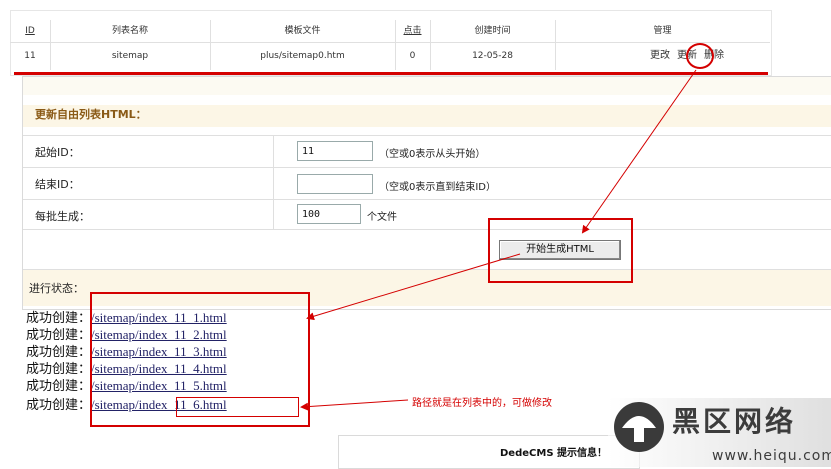  Describe the element at coordinates (639, 151) in the screenshot. I see `arrow-to-button` at that location.